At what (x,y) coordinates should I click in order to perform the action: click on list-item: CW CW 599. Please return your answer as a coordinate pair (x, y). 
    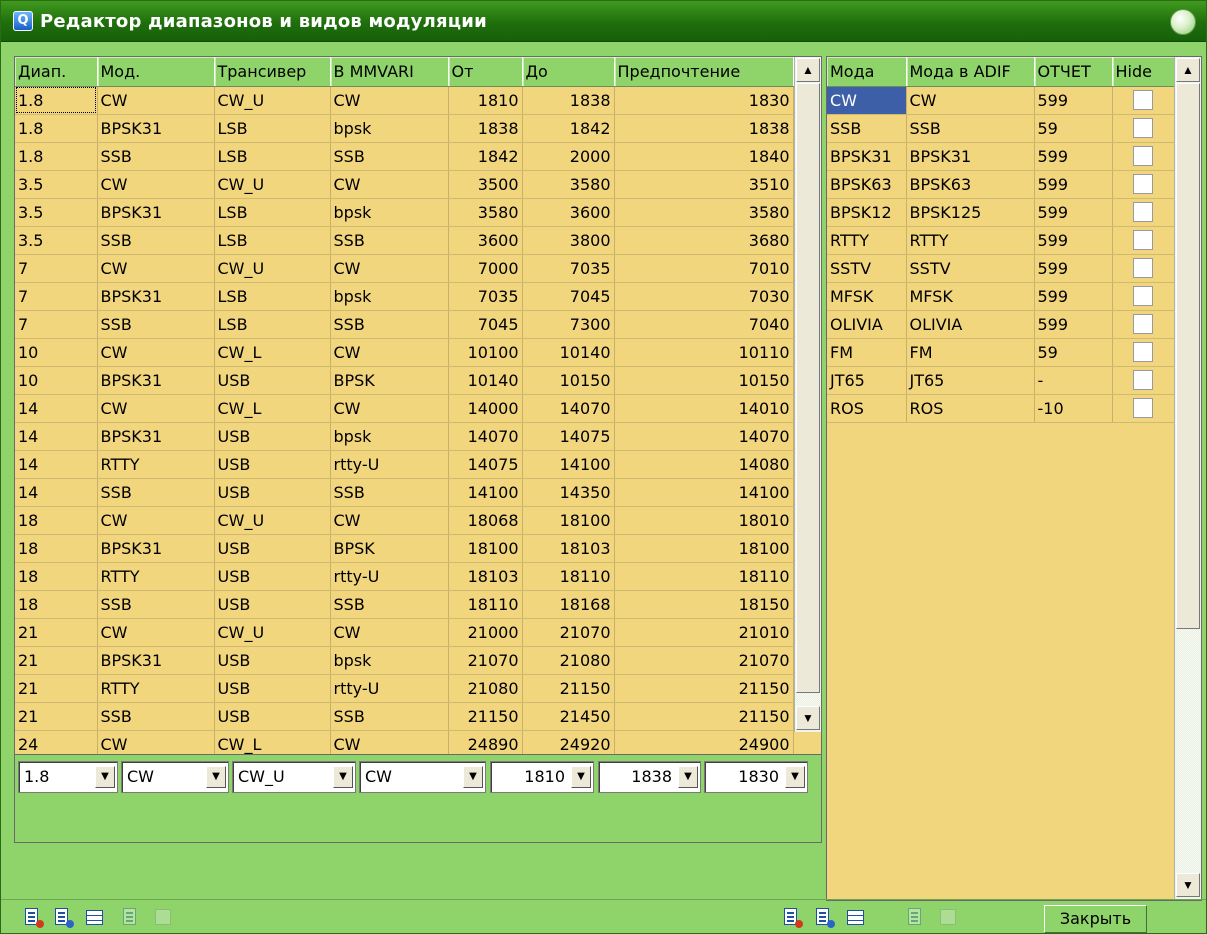
    Looking at the image, I should click on (1001, 100).